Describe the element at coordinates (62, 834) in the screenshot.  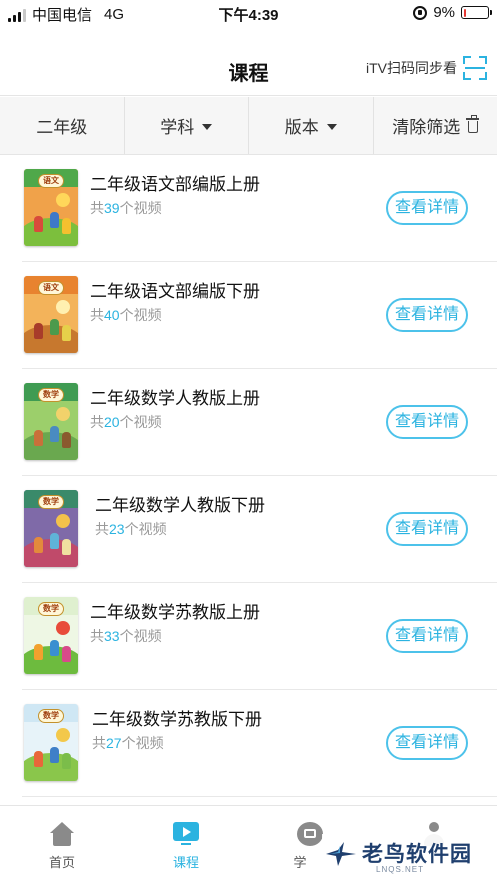
I see `home-icon` at that location.